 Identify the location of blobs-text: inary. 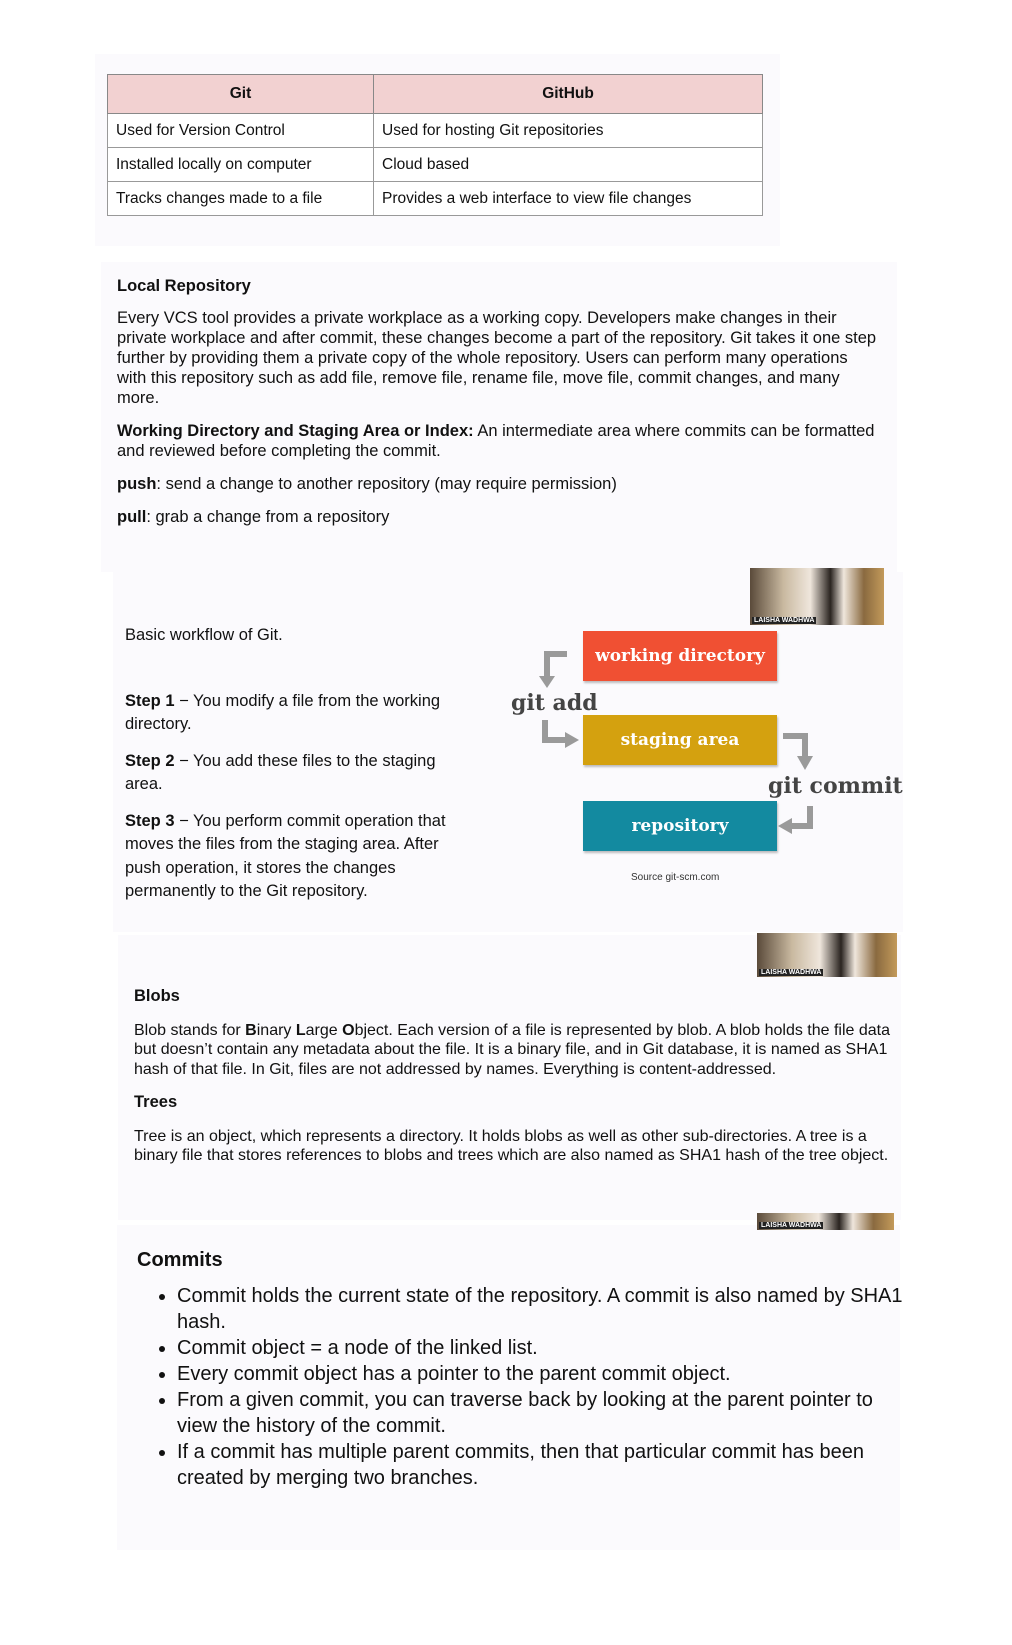
(276, 1030).